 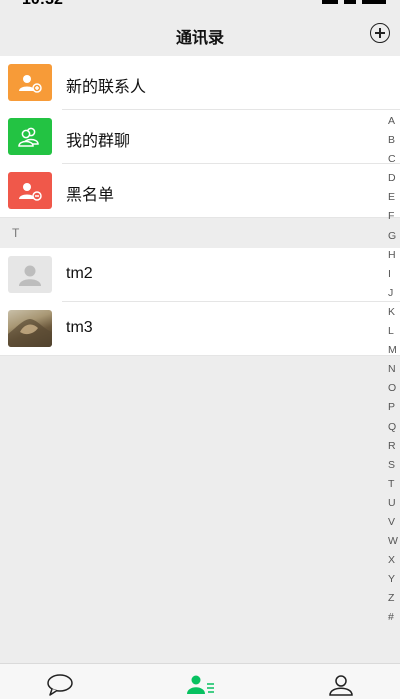 What do you see at coordinates (330, 2) in the screenshot?
I see `signal-icon` at bounding box center [330, 2].